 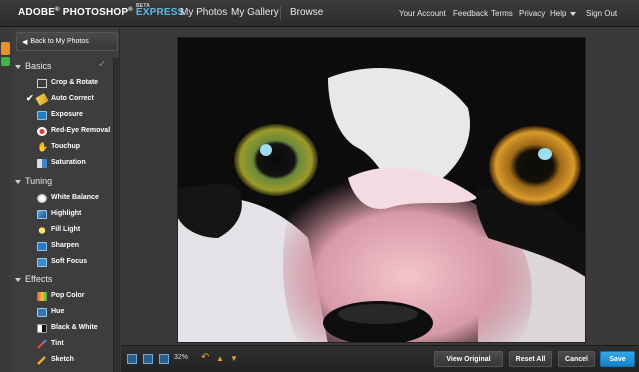 What do you see at coordinates (42, 262) in the screenshot?
I see `soft-focus-icon` at bounding box center [42, 262].